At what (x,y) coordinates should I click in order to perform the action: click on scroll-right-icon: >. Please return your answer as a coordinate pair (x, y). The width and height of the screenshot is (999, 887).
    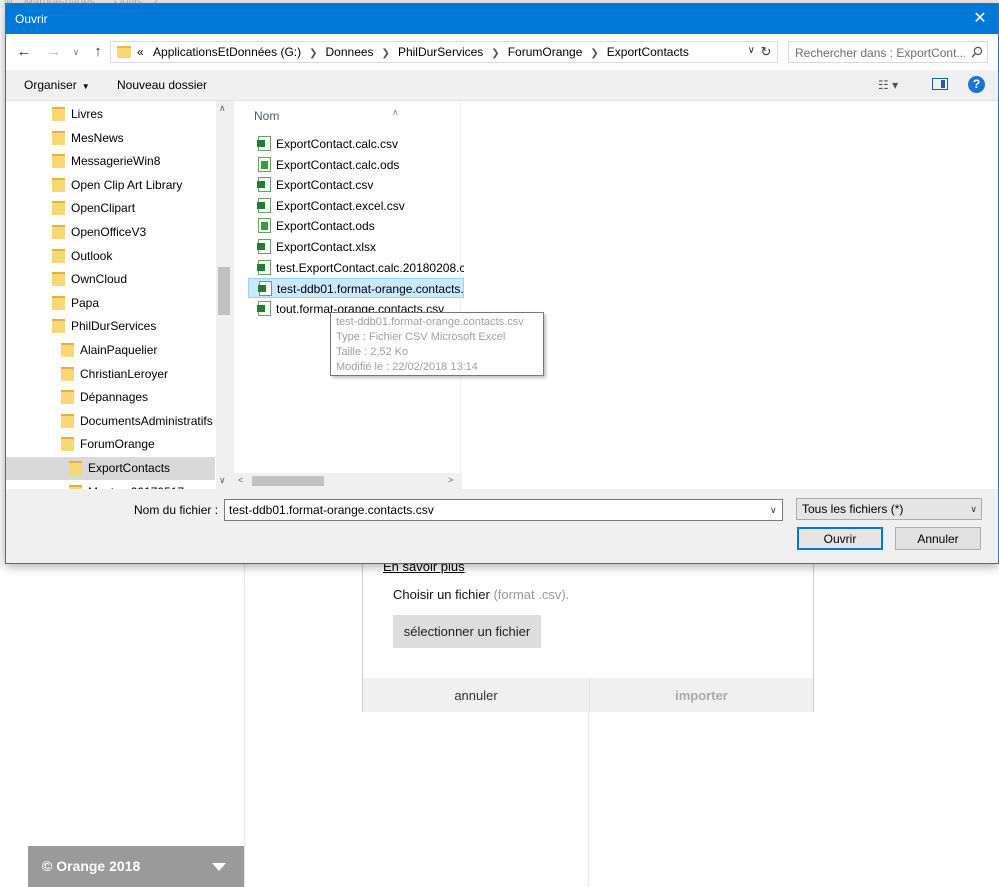
    Looking at the image, I should click on (450, 480).